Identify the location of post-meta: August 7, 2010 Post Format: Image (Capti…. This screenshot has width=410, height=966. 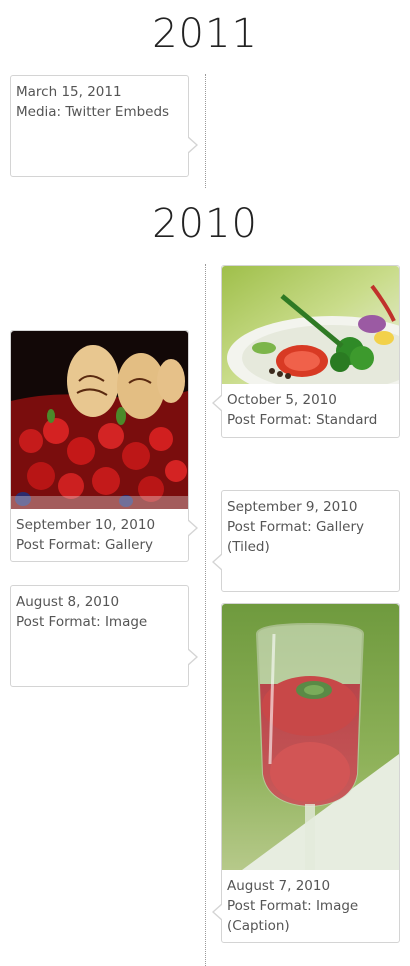
(310, 903).